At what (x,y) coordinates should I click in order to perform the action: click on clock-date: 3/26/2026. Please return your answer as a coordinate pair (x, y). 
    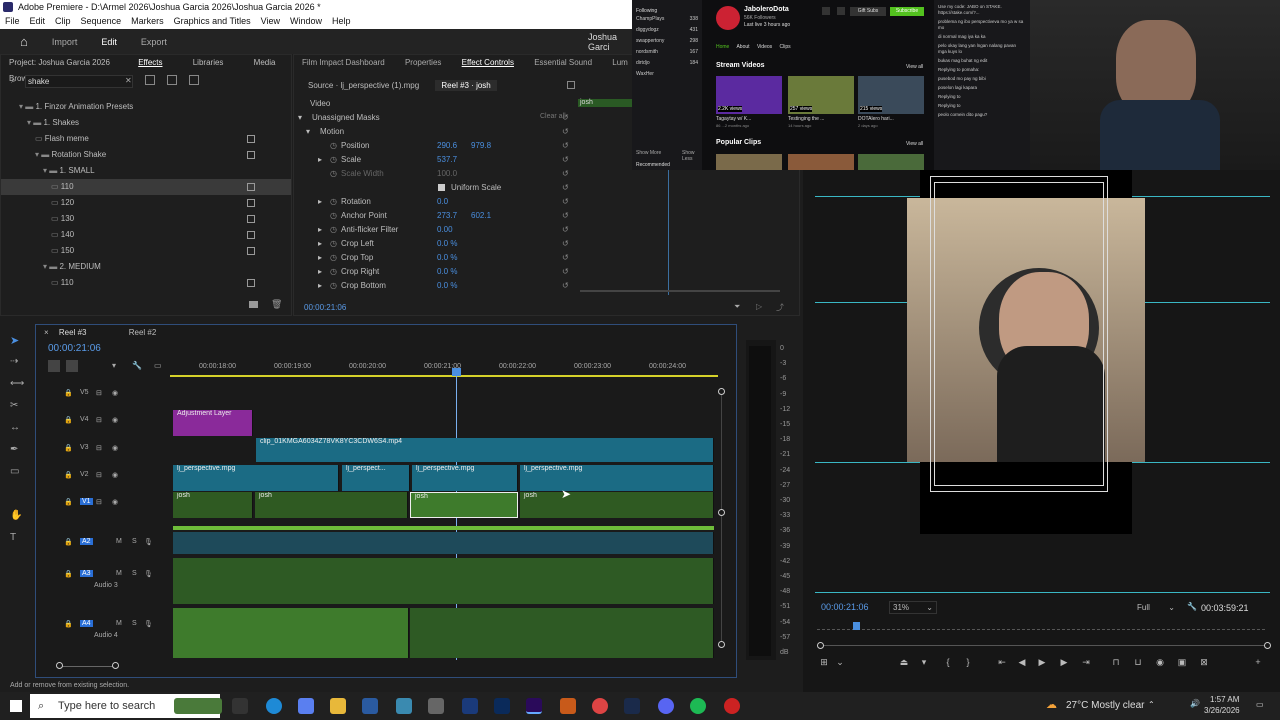
    Looking at the image, I should click on (1222, 710).